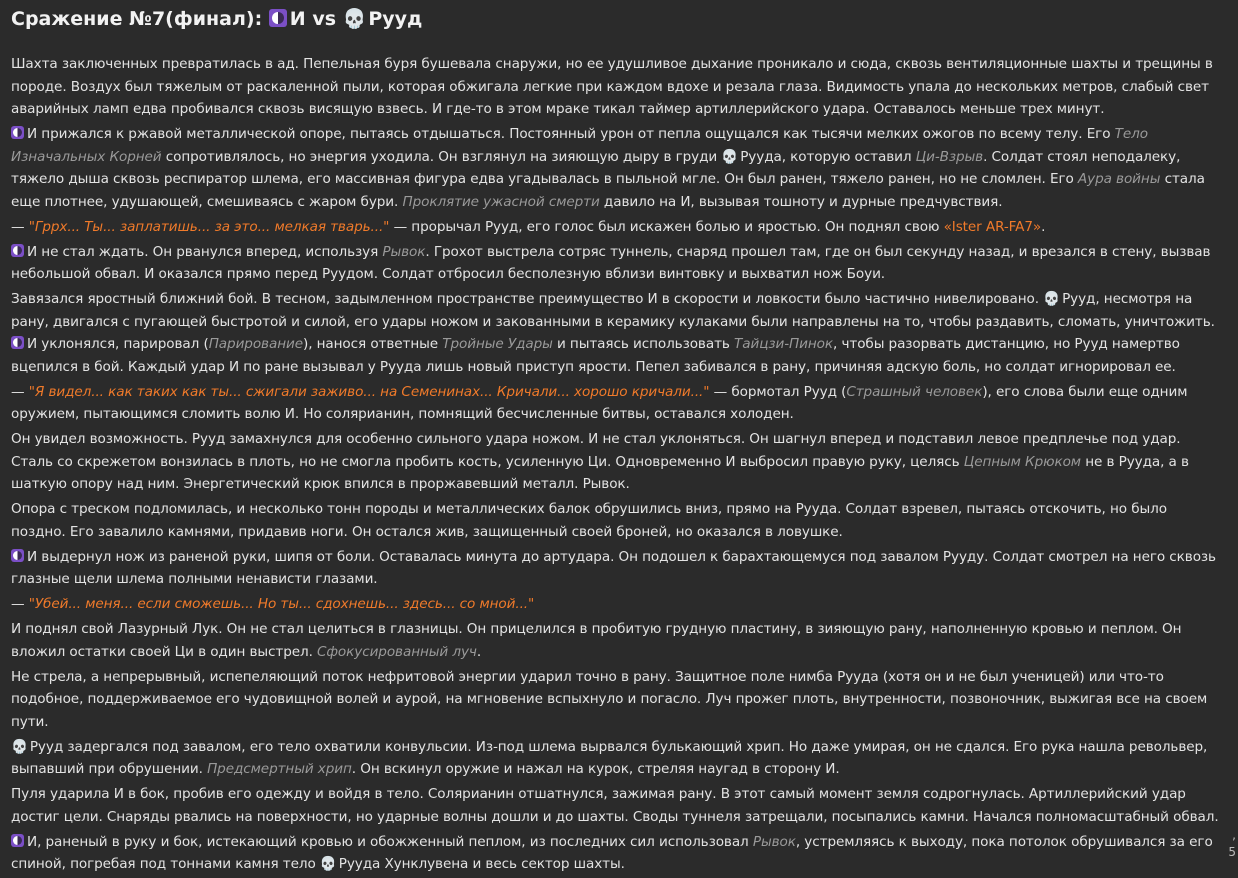 The height and width of the screenshot is (878, 1238). What do you see at coordinates (497, 344) in the screenshot?
I see `skill-name: Тройные Удары` at bounding box center [497, 344].